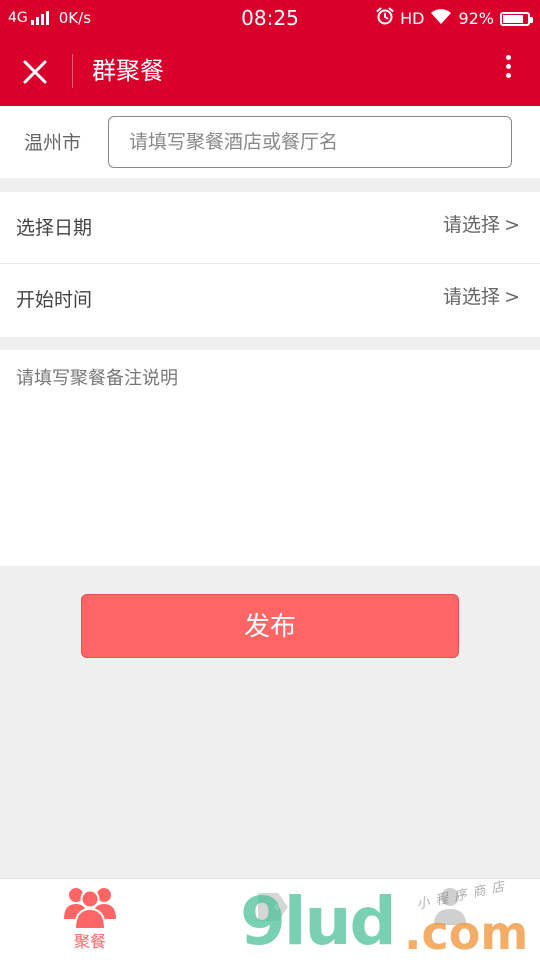 Image resolution: width=540 pixels, height=960 pixels. What do you see at coordinates (72, 71) in the screenshot?
I see `app-bar-divider` at bounding box center [72, 71].